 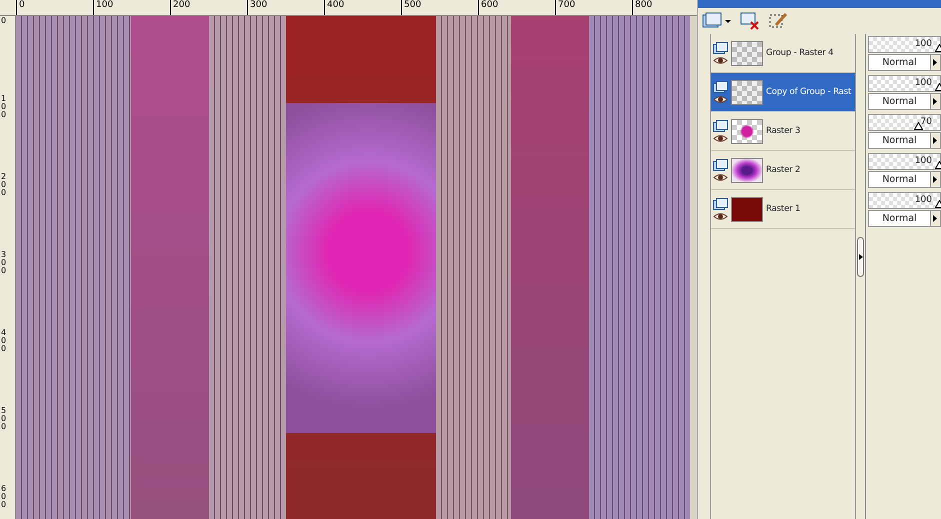 What do you see at coordinates (809, 92) in the screenshot?
I see `layer-name: Copy of Group - Rast` at bounding box center [809, 92].